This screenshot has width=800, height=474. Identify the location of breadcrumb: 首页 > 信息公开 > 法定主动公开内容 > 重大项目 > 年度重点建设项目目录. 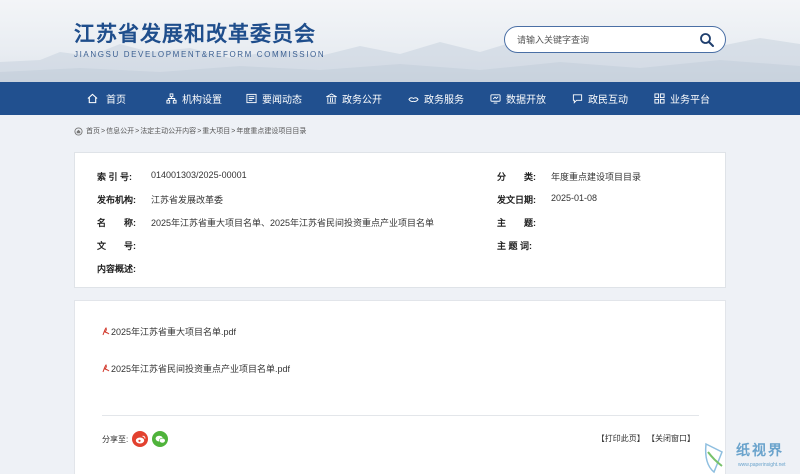
(190, 131).